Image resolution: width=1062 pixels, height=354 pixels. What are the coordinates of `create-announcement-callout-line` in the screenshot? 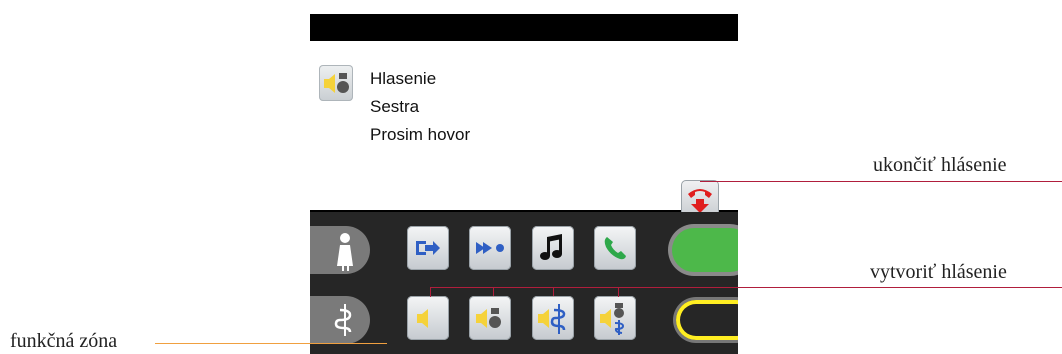 It's located at (839, 287).